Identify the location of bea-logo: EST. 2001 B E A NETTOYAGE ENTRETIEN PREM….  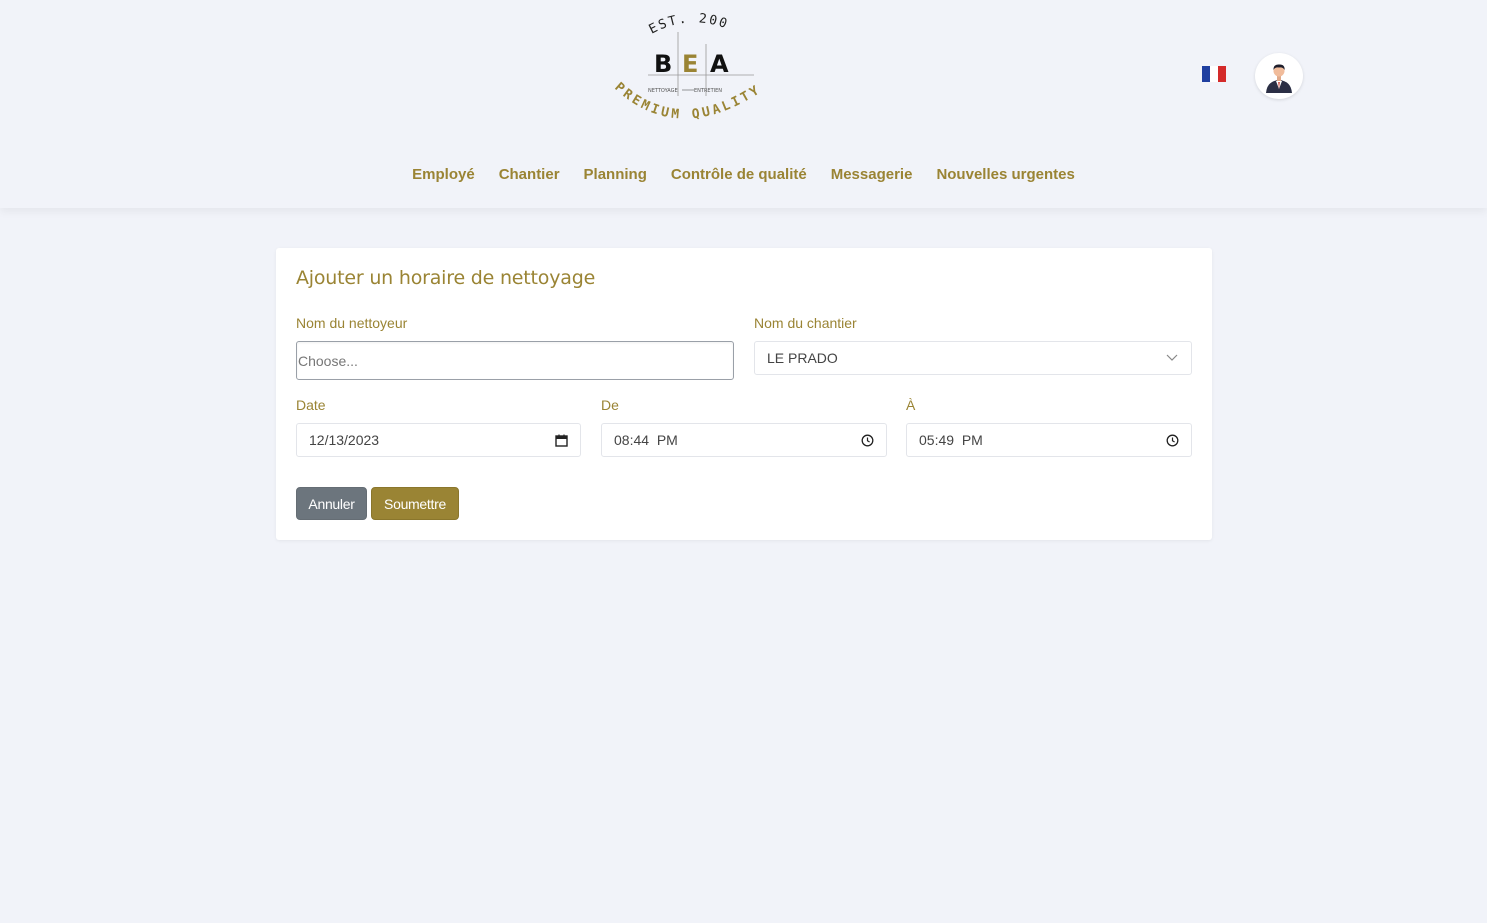
(688, 70).